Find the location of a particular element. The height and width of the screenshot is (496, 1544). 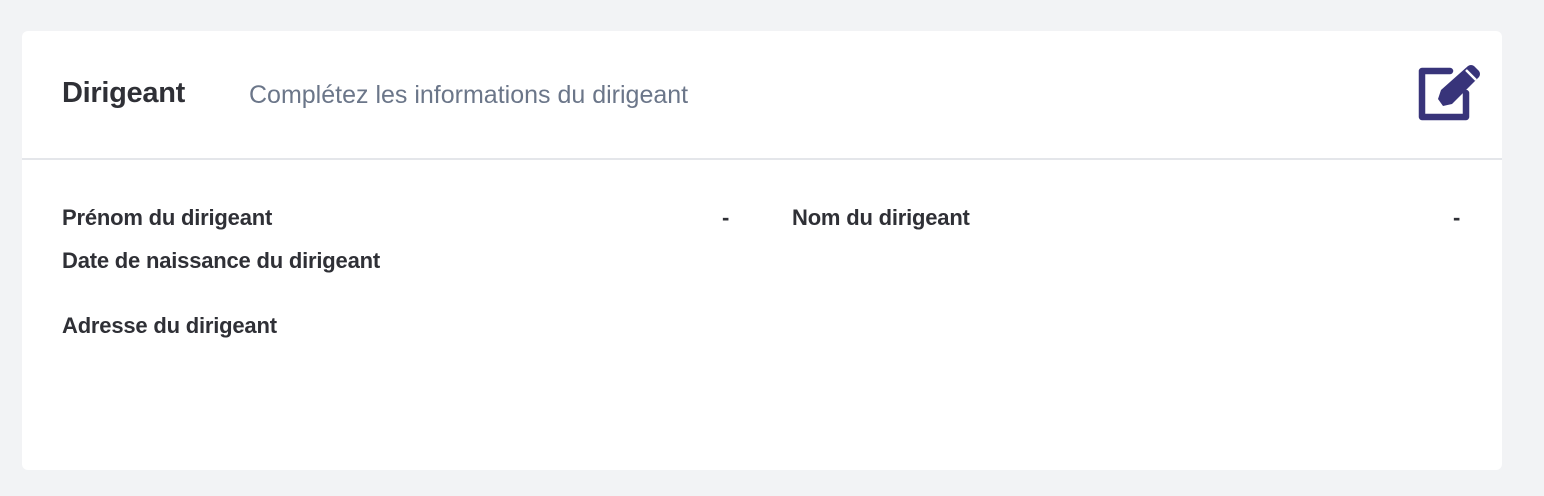

card-subtitle: Complétez les informations du dirigeant is located at coordinates (469, 95).